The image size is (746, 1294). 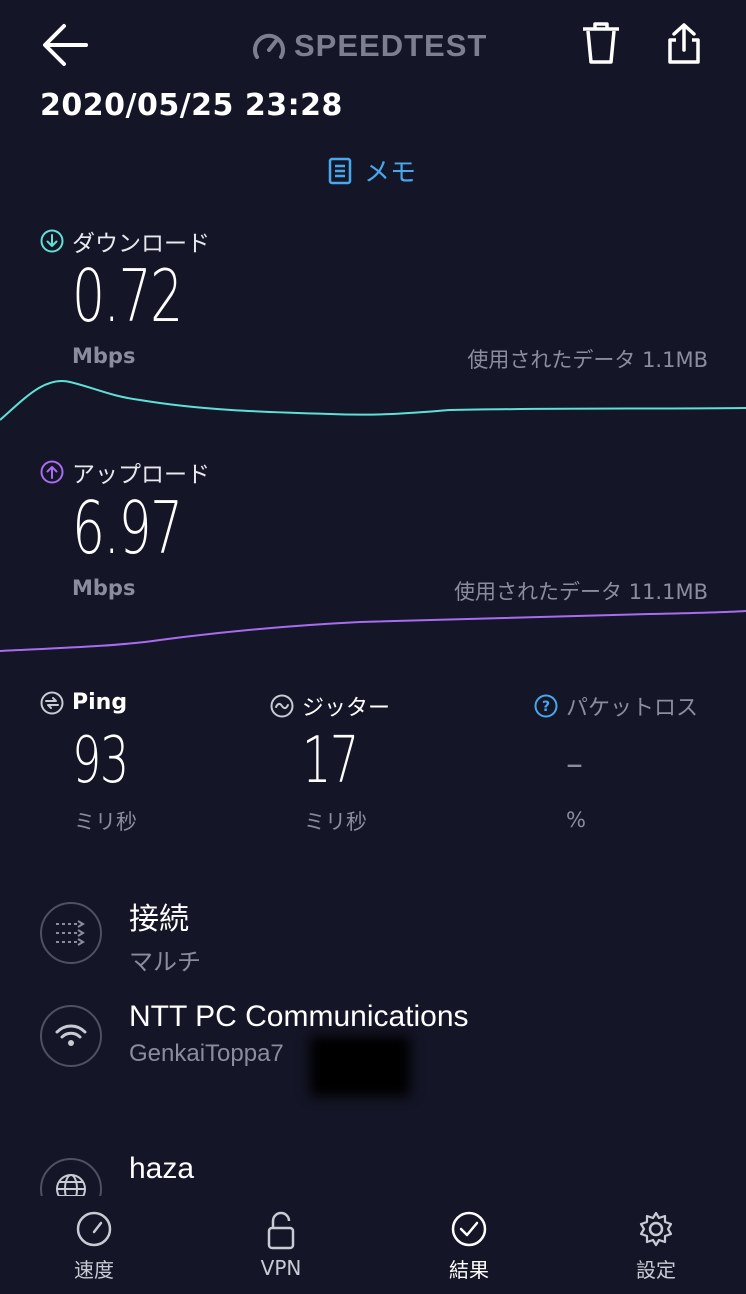 I want to click on packet-loss-label: パケットロス, so click(x=632, y=708).